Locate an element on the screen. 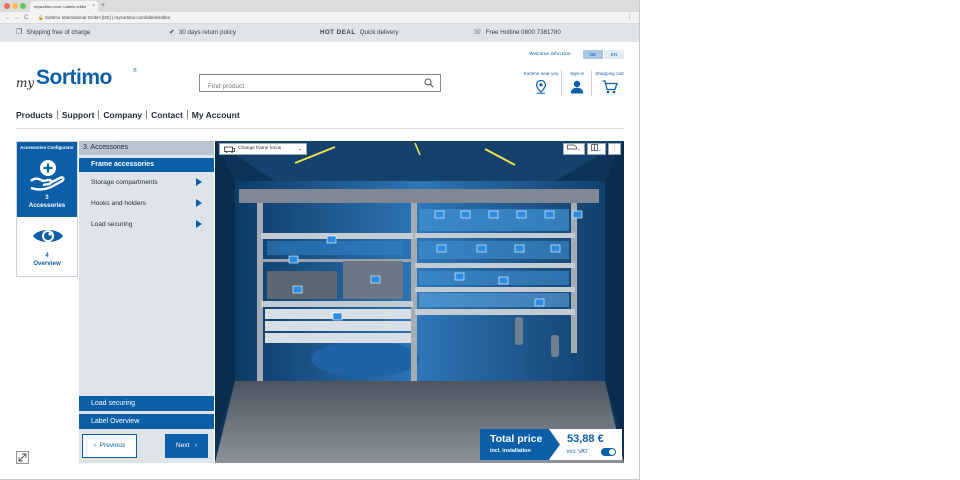  minimize-window-dot is located at coordinates (15, 6).